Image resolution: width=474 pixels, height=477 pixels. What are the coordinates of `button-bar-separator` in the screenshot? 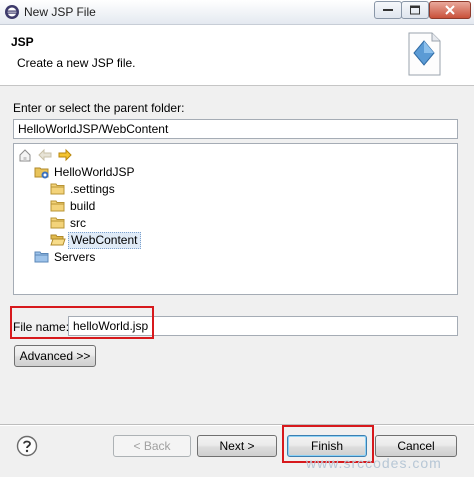 It's located at (237, 425).